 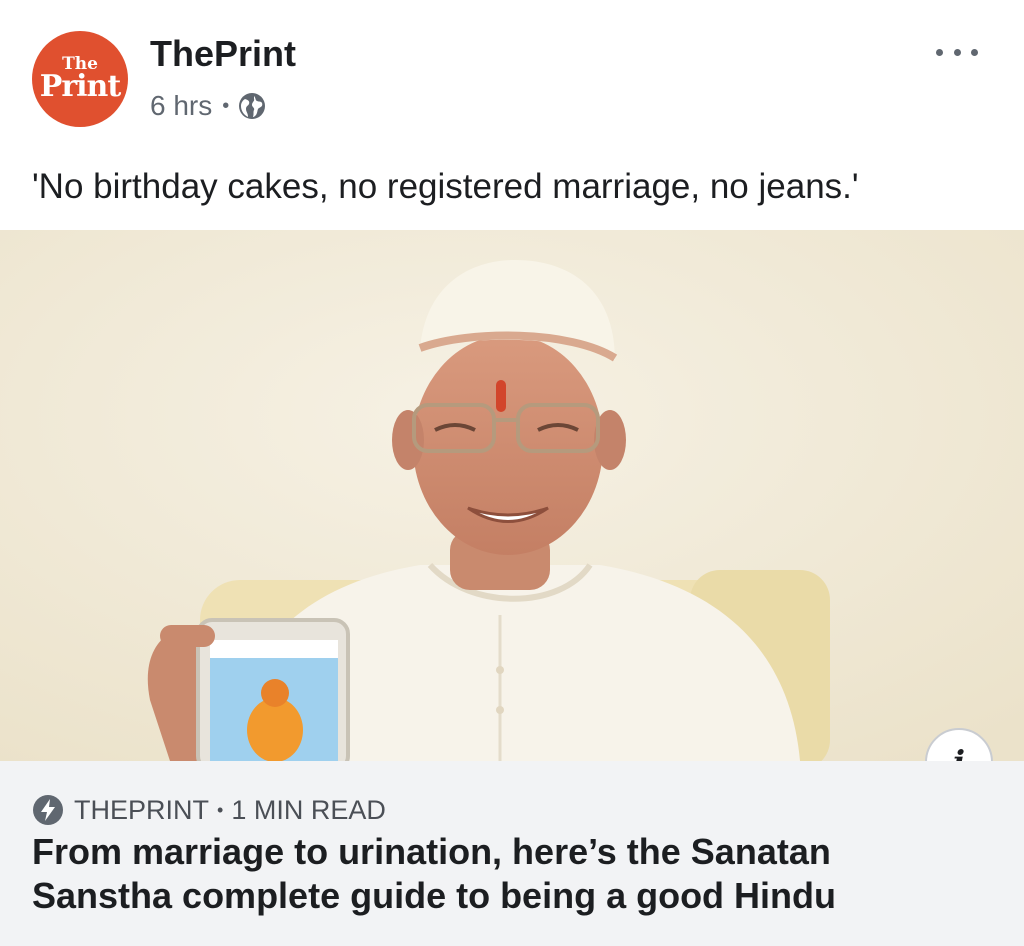 What do you see at coordinates (181, 106) in the screenshot?
I see `post-timestamp: 6 hrs` at bounding box center [181, 106].